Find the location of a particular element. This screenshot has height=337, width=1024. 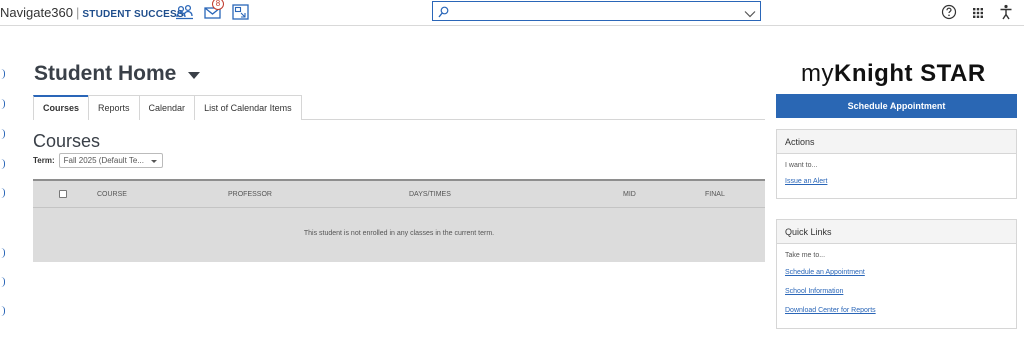

search-input is located at coordinates (596, 12).